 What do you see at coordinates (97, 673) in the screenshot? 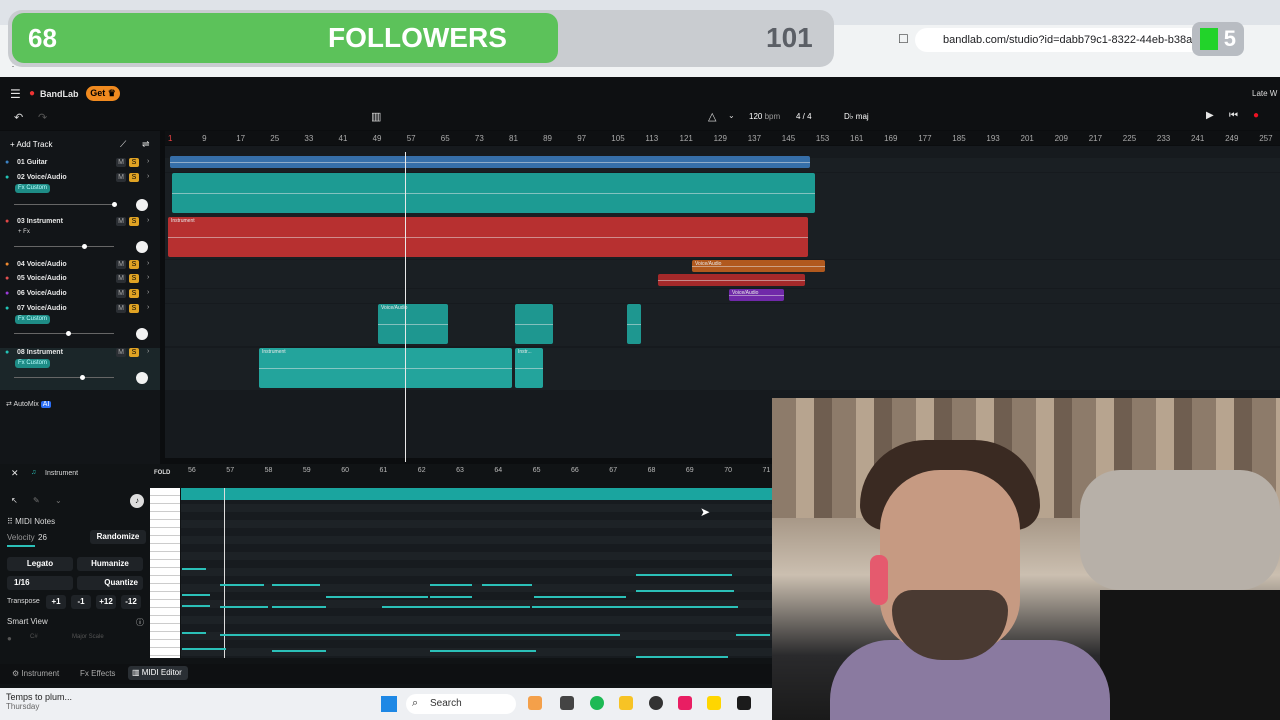
I see `tab-effects: Fx Effects` at bounding box center [97, 673].